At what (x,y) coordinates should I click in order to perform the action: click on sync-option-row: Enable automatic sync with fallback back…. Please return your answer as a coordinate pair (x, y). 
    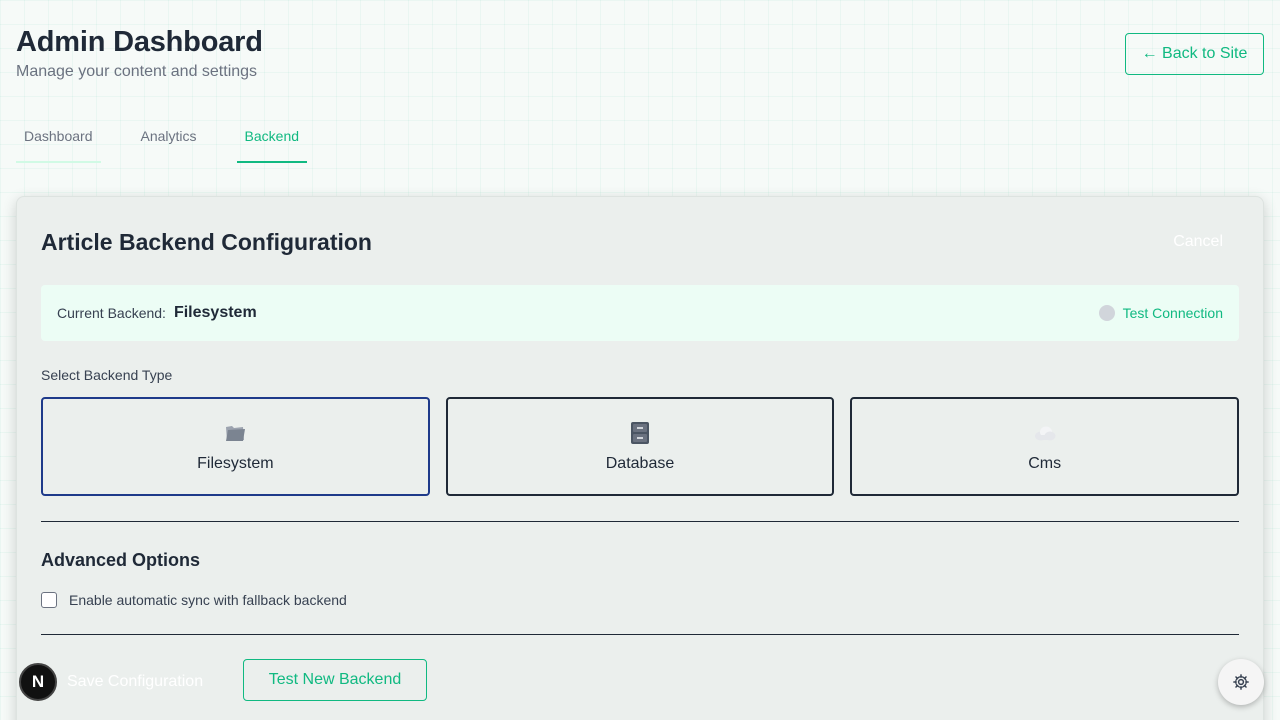
    Looking at the image, I should click on (194, 600).